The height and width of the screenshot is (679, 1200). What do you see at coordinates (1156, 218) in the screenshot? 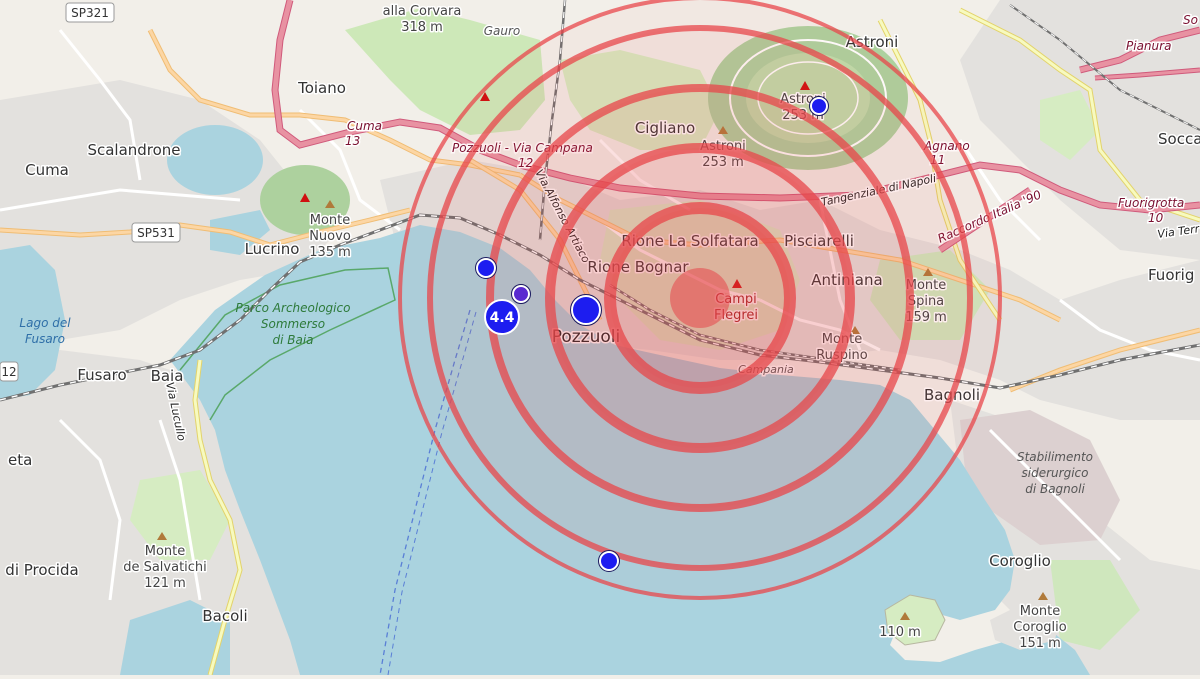
I see `road-label-fuorigrotta-exit: 10` at bounding box center [1156, 218].